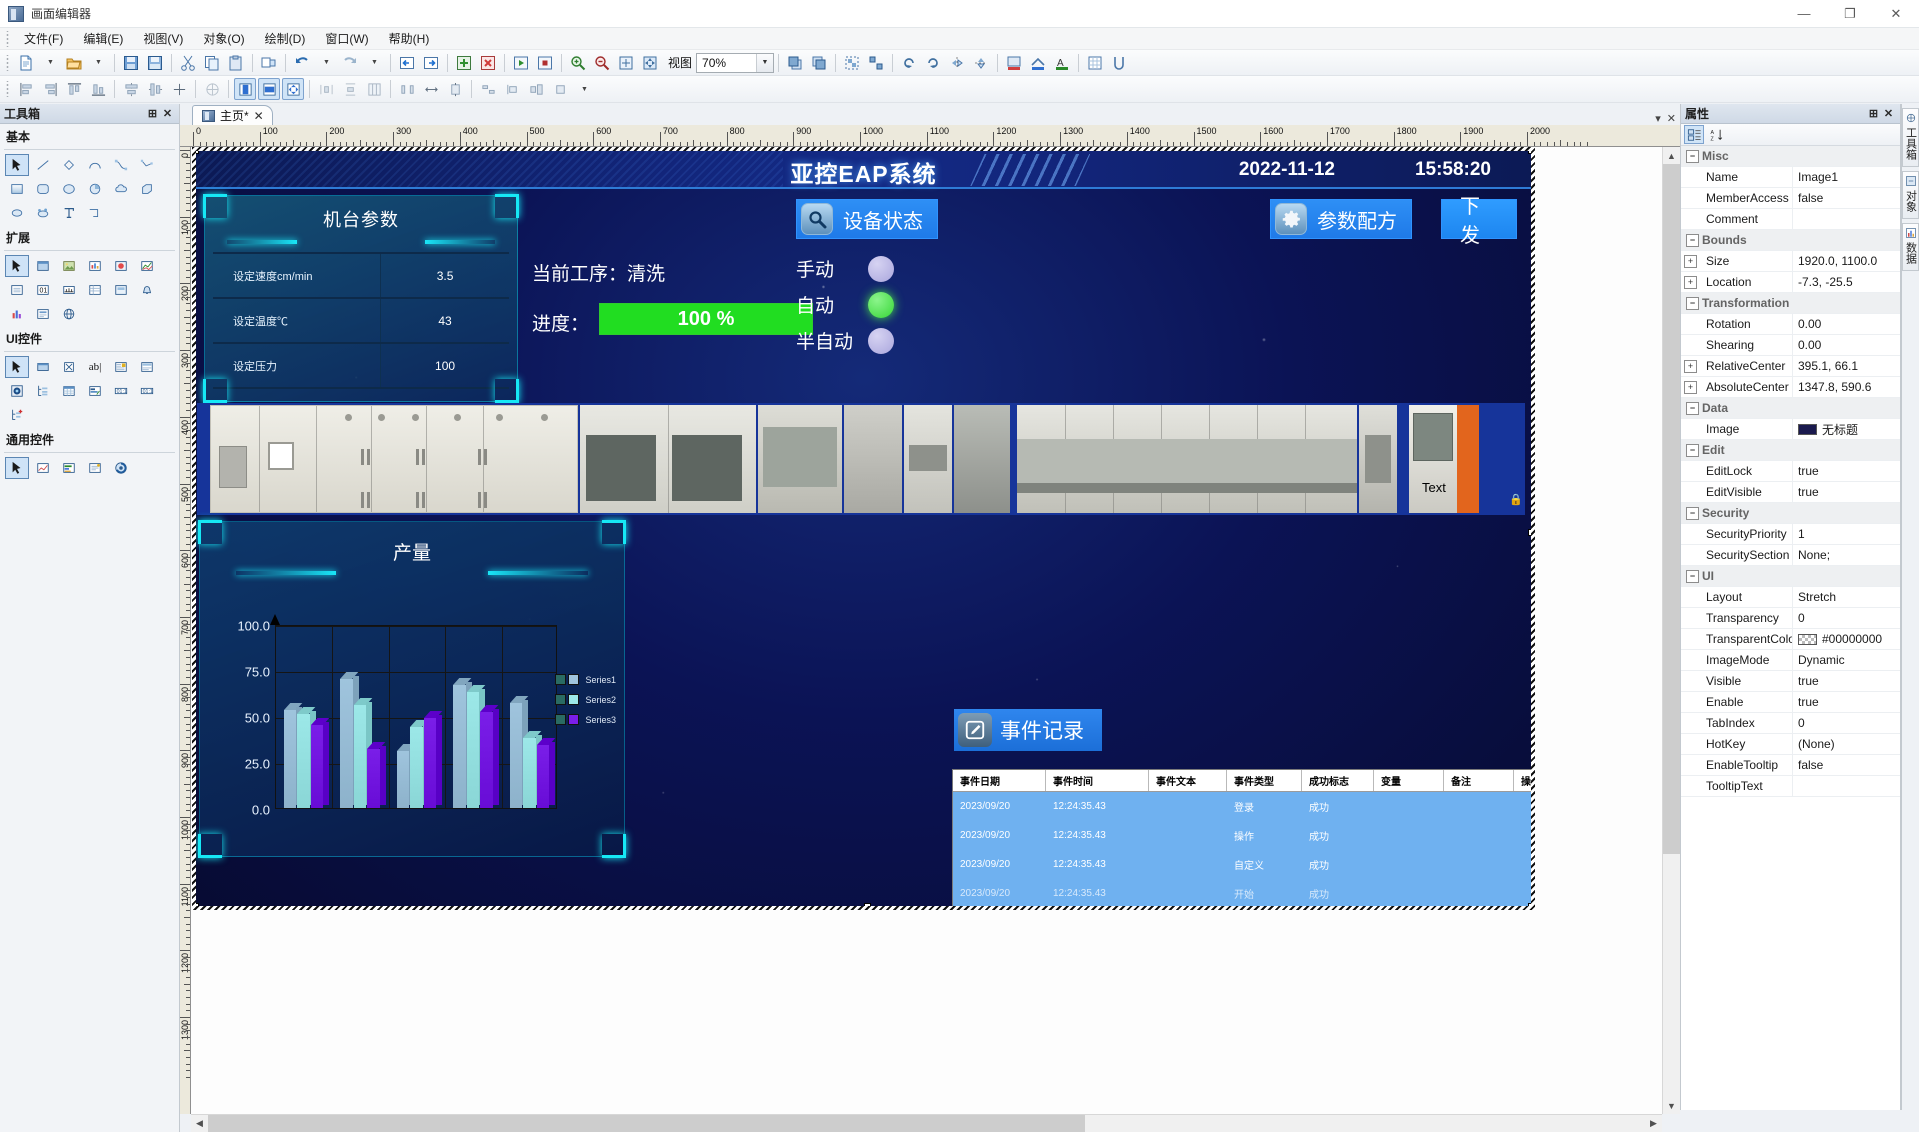  Describe the element at coordinates (1790, 534) in the screenshot. I see `property-row: SecurityPriority 1` at that location.